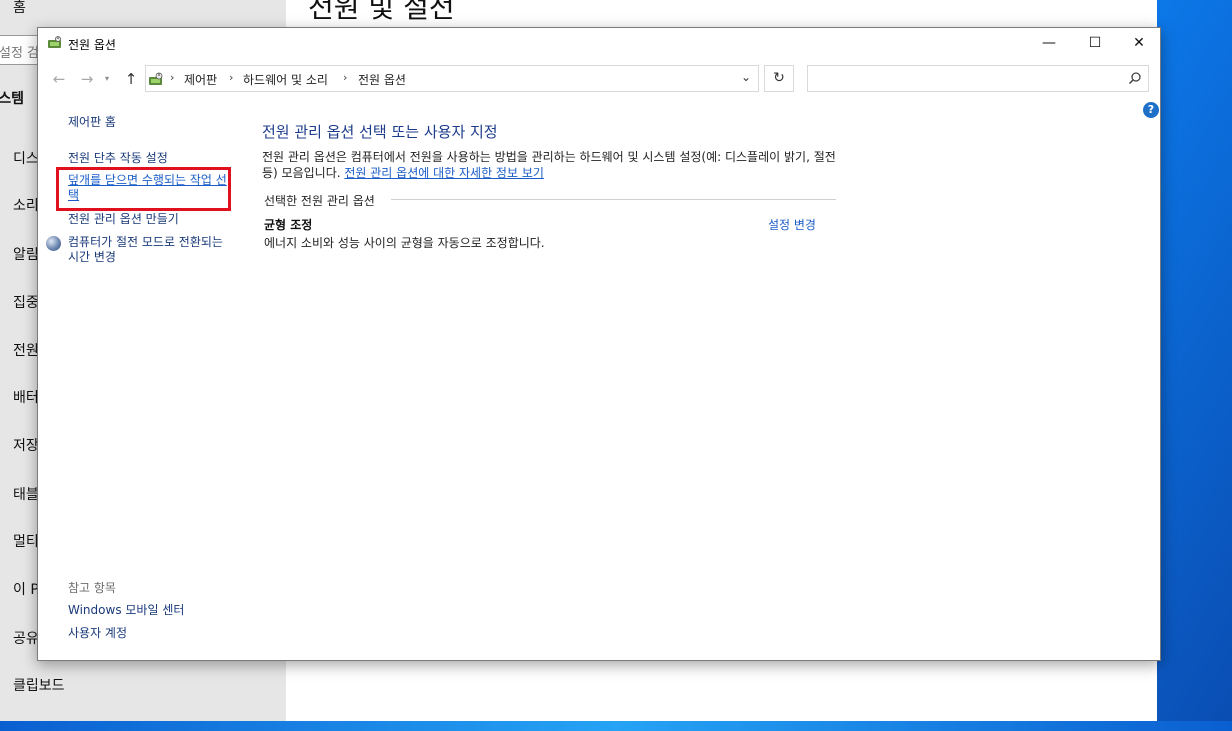 This screenshot has width=1232, height=731. Describe the element at coordinates (319, 201) in the screenshot. I see `selected-plan-label: 선택한 전원 관리 옵션` at that location.